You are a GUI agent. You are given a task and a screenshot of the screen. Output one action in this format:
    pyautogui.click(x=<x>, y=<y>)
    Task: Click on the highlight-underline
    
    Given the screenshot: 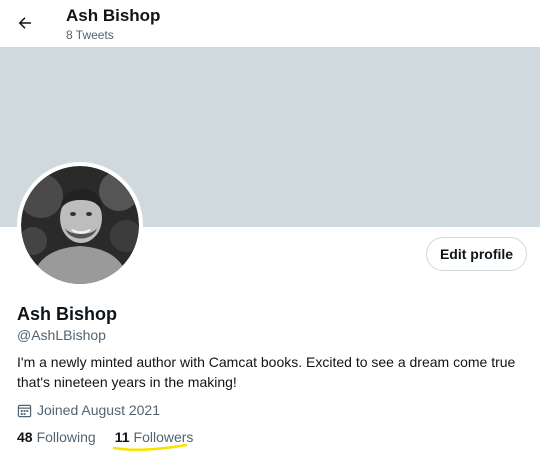 What is the action you would take?
    pyautogui.click(x=150, y=447)
    